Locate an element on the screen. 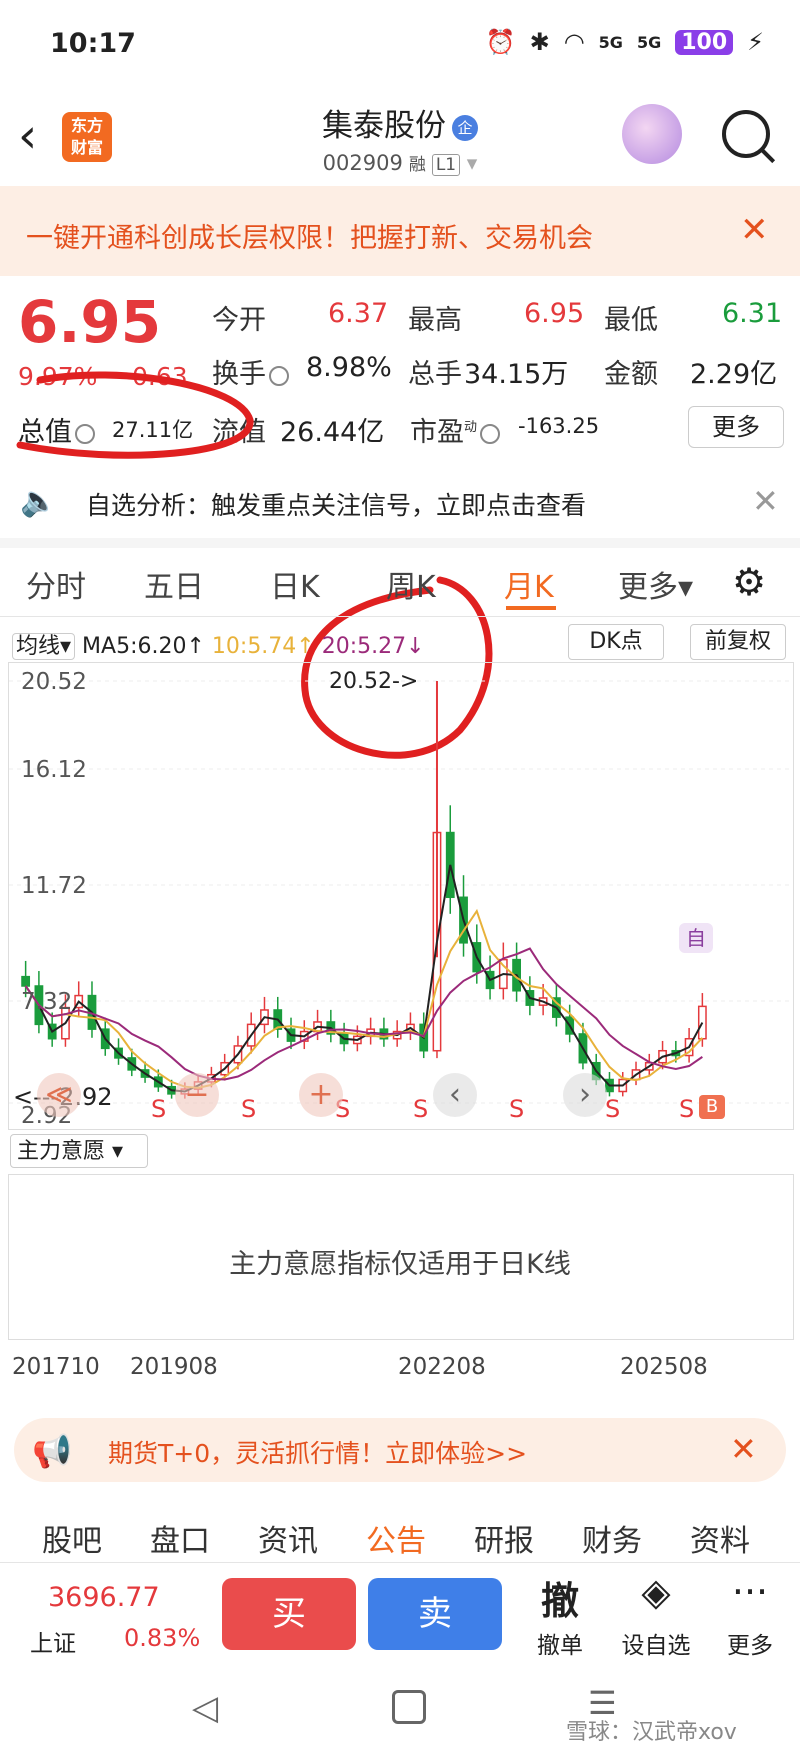  zoom-in-button: + is located at coordinates (321, 1095).